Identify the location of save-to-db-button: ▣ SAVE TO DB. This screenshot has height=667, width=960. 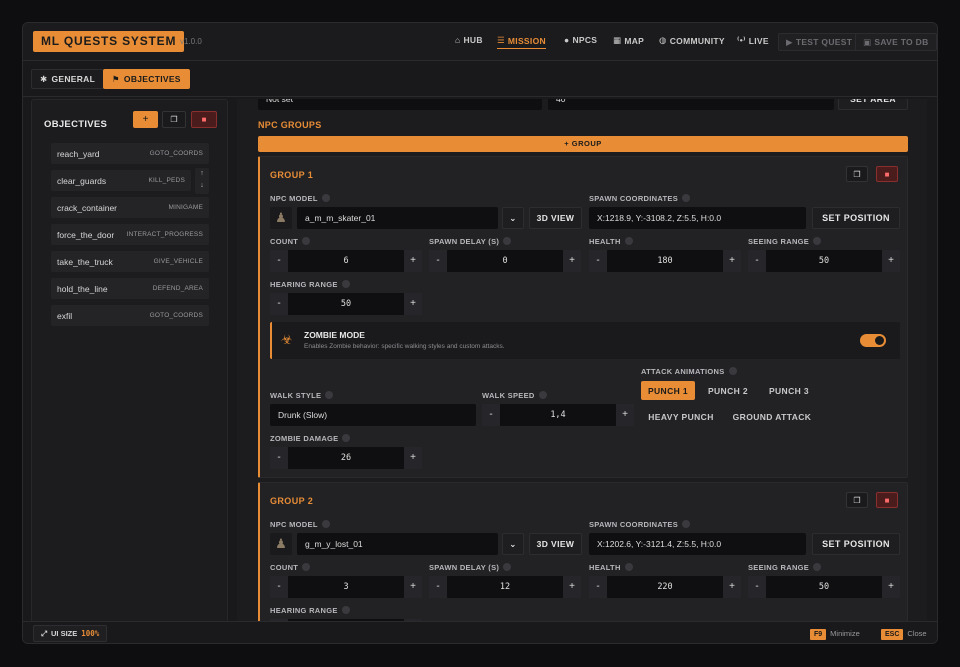
(896, 42).